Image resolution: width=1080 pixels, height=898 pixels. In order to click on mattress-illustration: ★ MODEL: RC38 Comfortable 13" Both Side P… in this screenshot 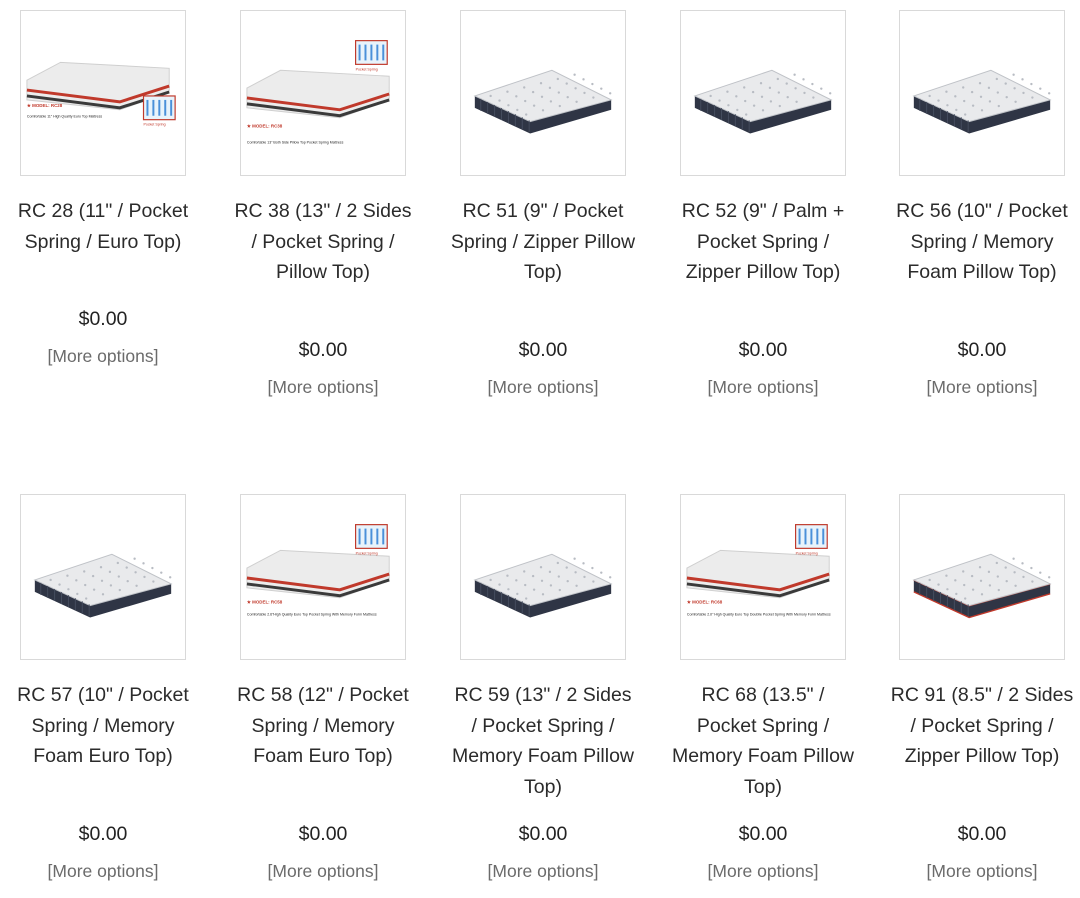, I will do `click(318, 92)`.